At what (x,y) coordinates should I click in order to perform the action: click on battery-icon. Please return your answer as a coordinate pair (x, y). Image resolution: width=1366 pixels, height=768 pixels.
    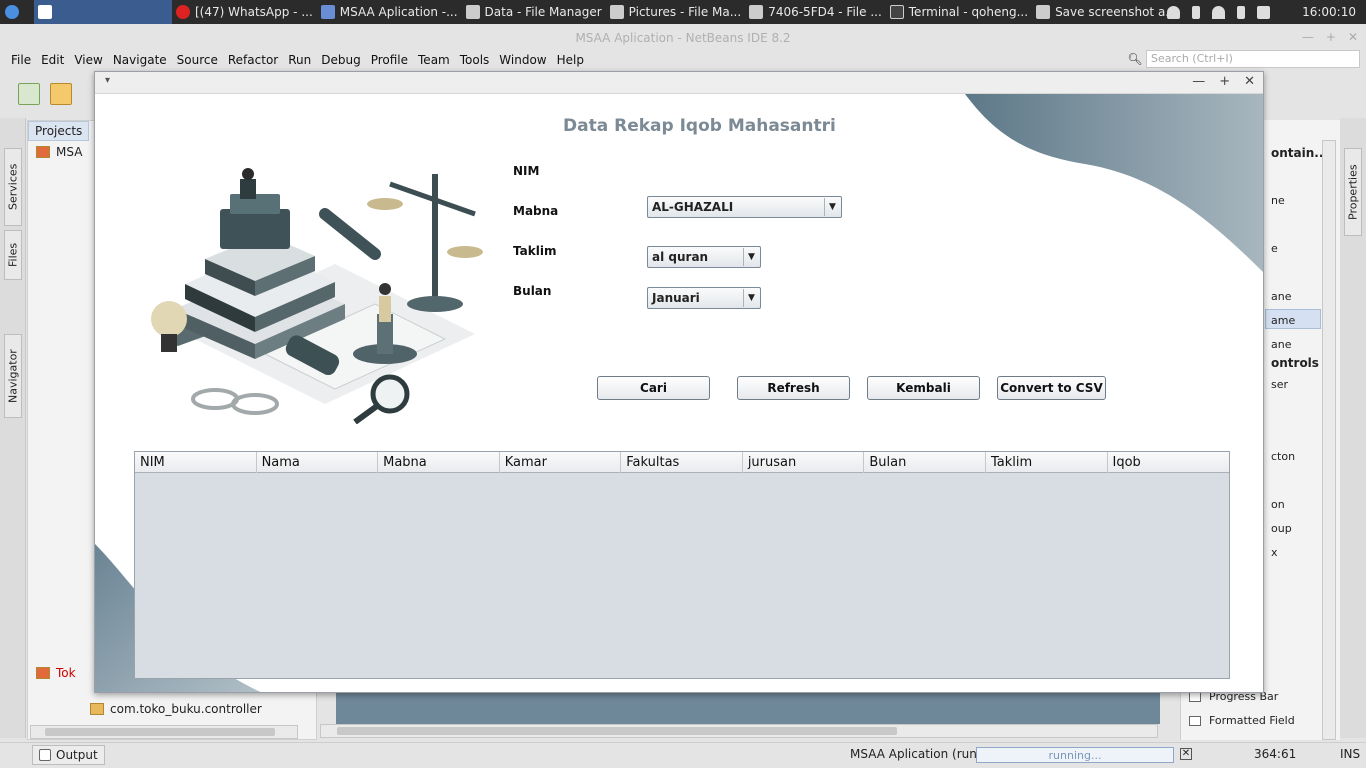
    Looking at the image, I should click on (1241, 12).